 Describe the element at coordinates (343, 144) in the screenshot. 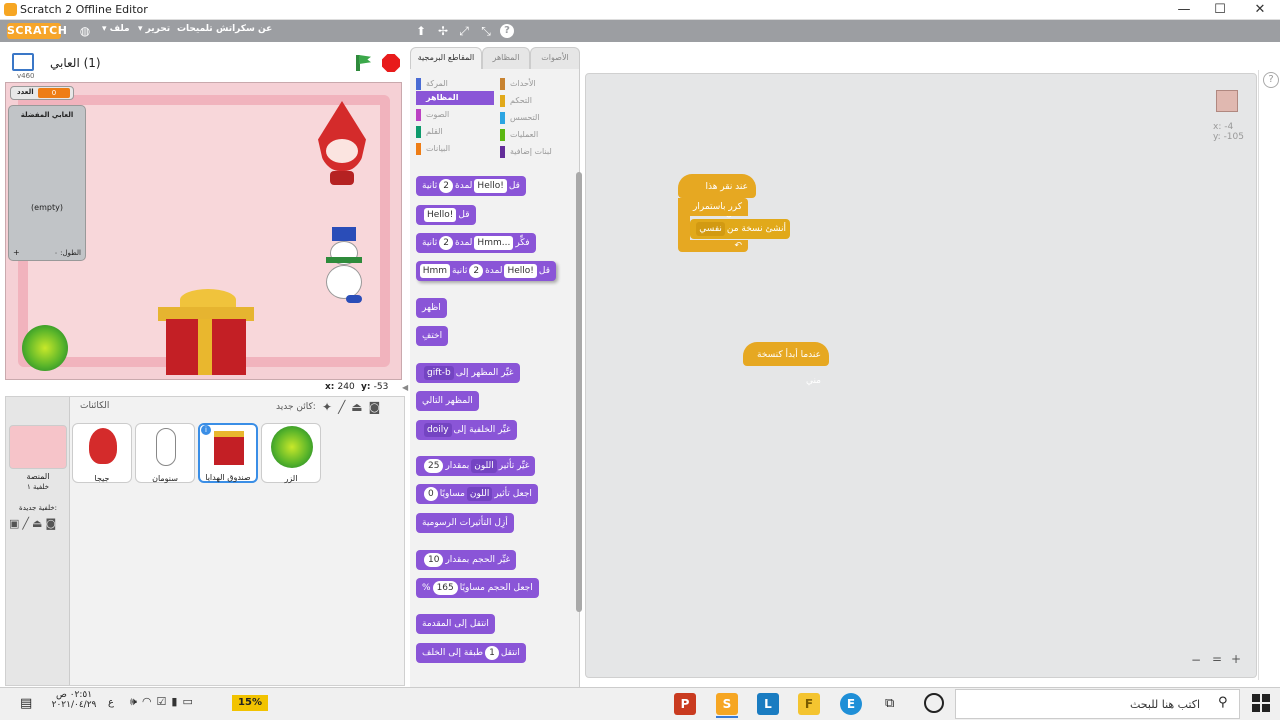

I see `giga-sprite` at that location.